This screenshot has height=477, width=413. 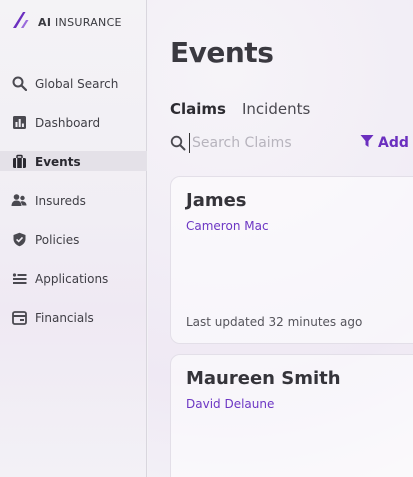 What do you see at coordinates (19, 162) in the screenshot?
I see `briefcase-icon` at bounding box center [19, 162].